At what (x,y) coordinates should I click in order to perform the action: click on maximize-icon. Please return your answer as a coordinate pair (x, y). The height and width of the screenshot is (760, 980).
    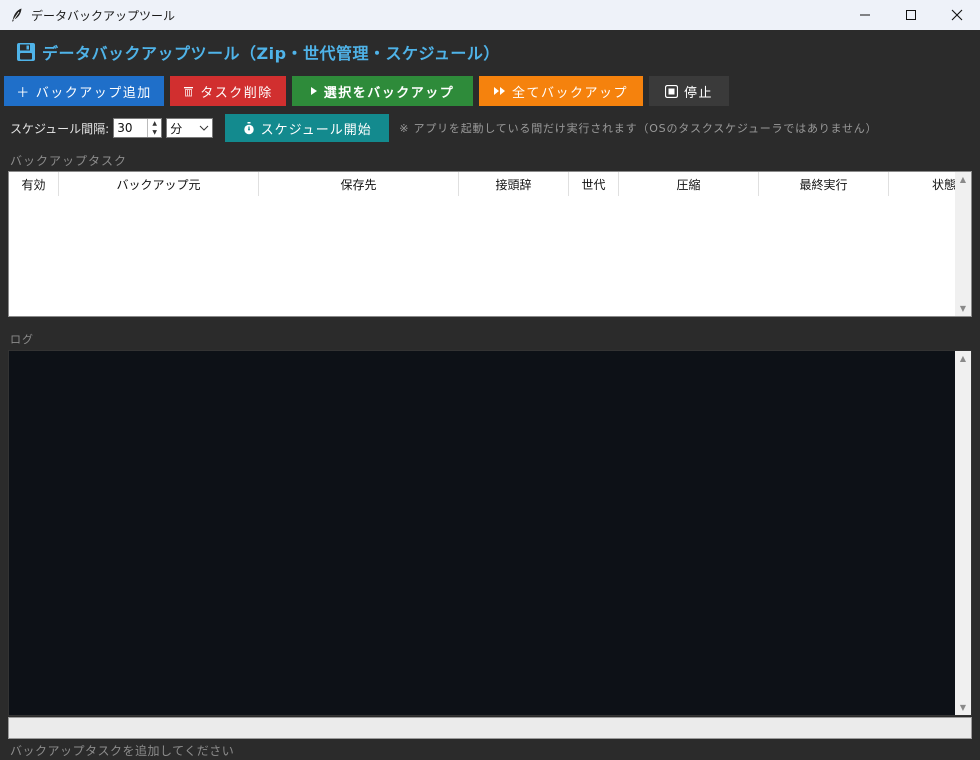
    Looking at the image, I should click on (911, 15).